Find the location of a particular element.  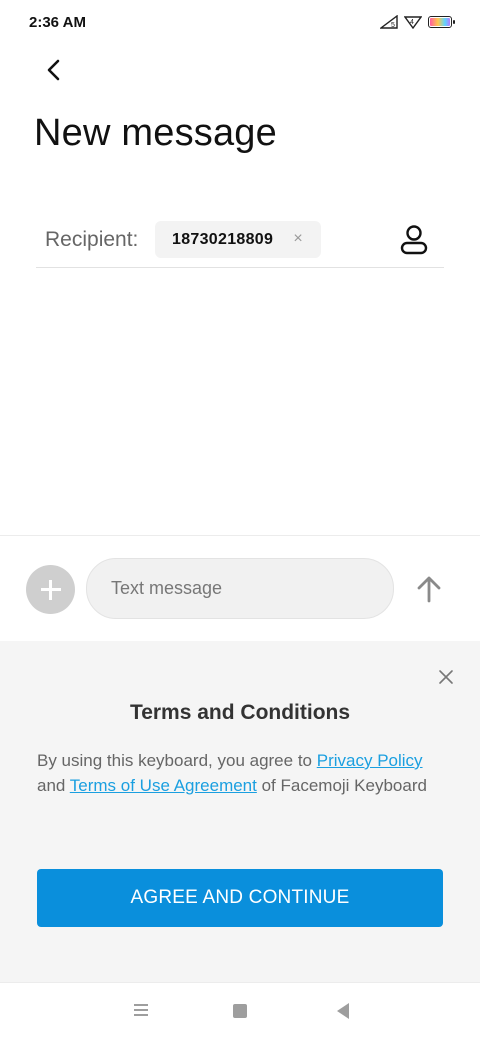

recipient-label: Recipient: is located at coordinates (92, 239).